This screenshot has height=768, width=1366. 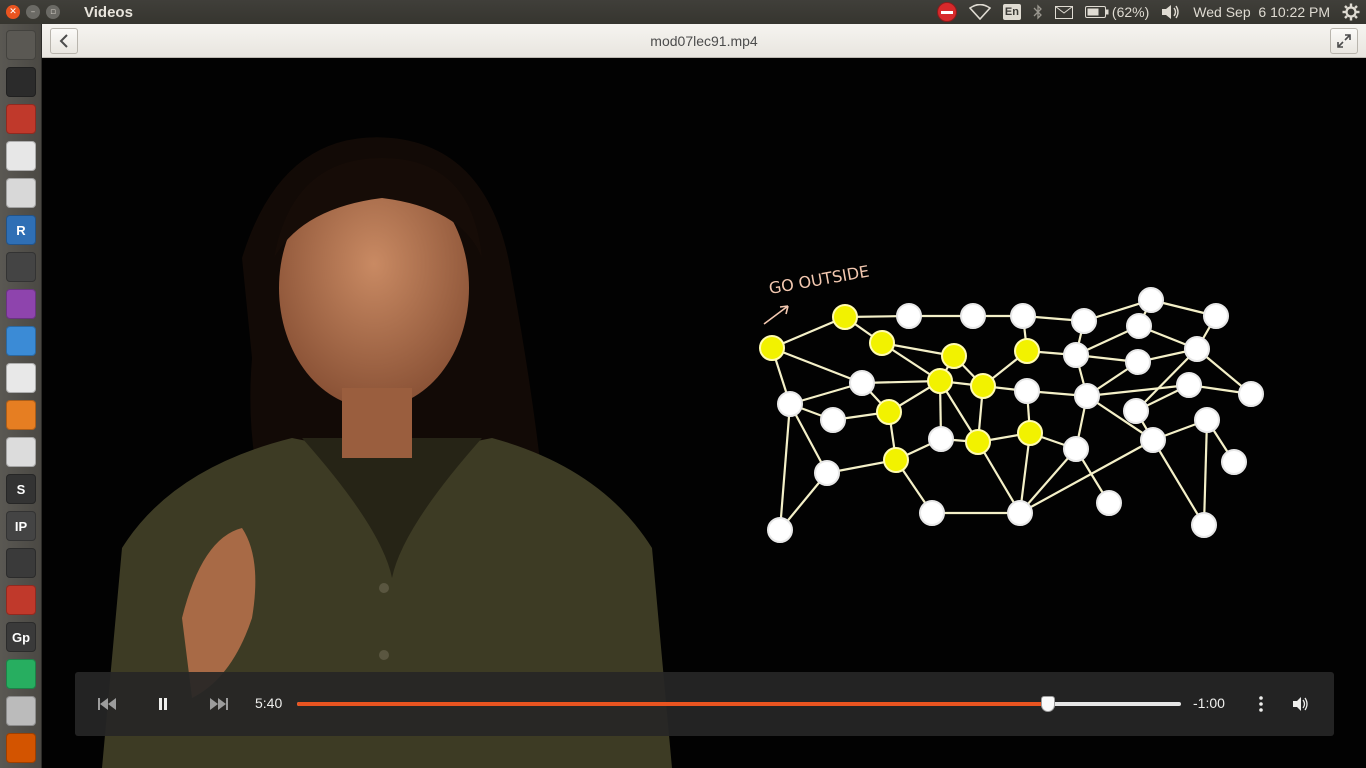 I want to click on keyboard-layout-indicator: En, so click(x=1012, y=12).